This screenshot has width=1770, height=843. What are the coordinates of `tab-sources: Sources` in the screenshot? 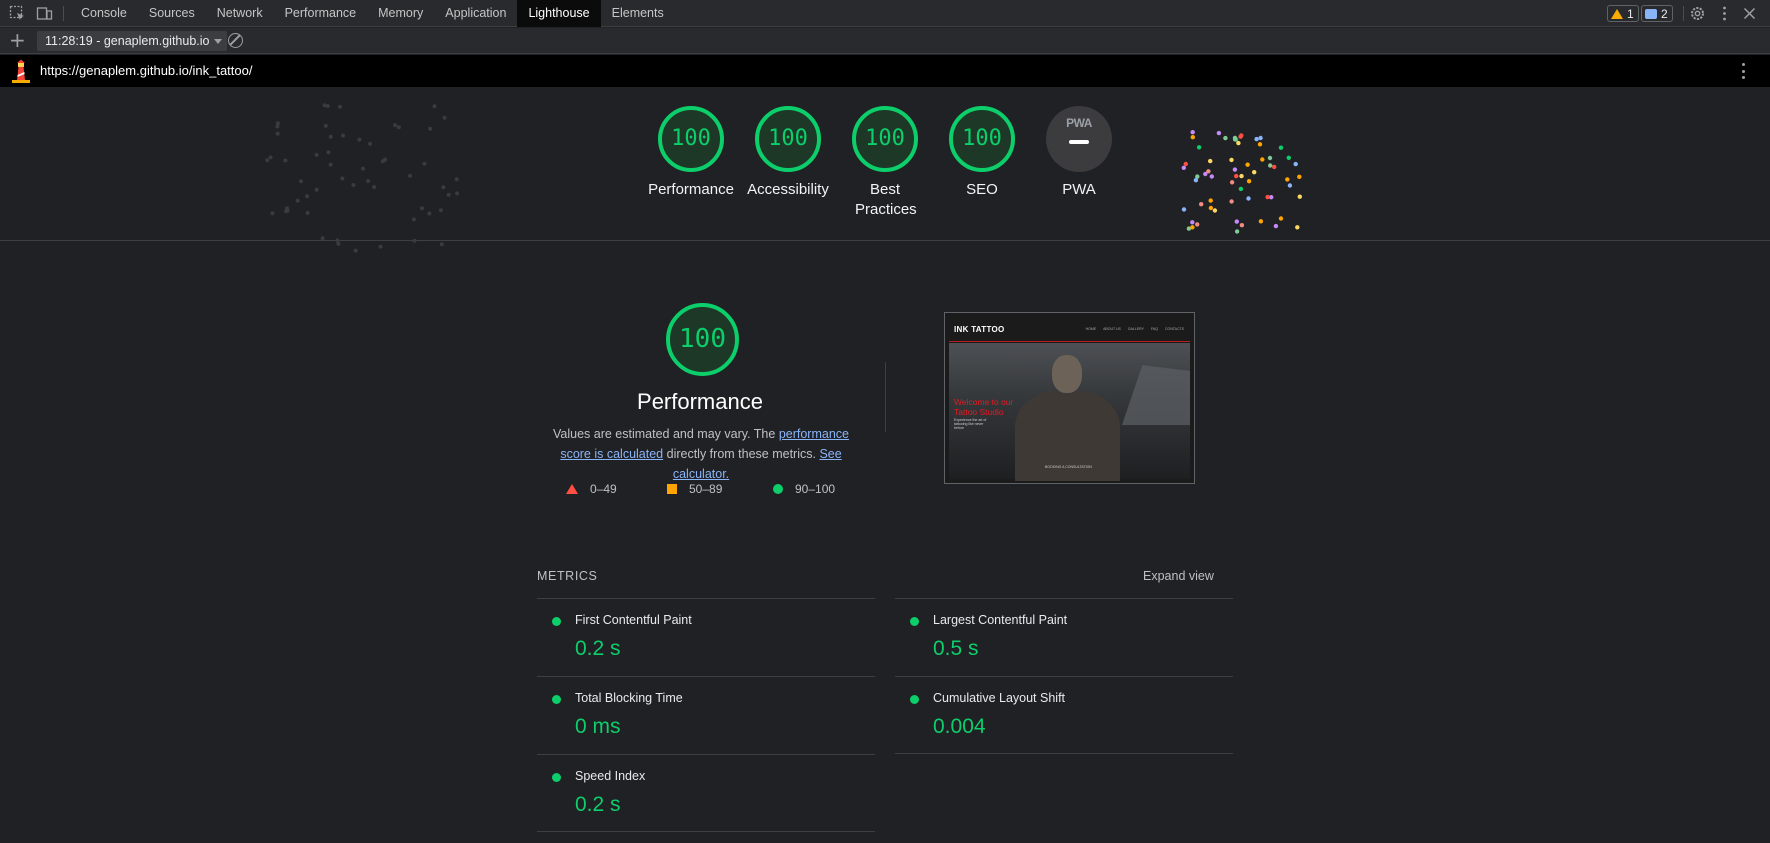 It's located at (172, 13).